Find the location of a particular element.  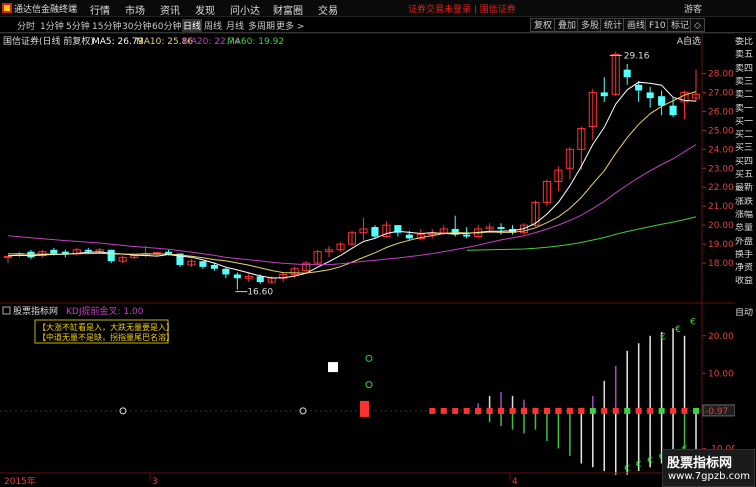

ind-value-label: -0.97 is located at coordinates (716, 412).